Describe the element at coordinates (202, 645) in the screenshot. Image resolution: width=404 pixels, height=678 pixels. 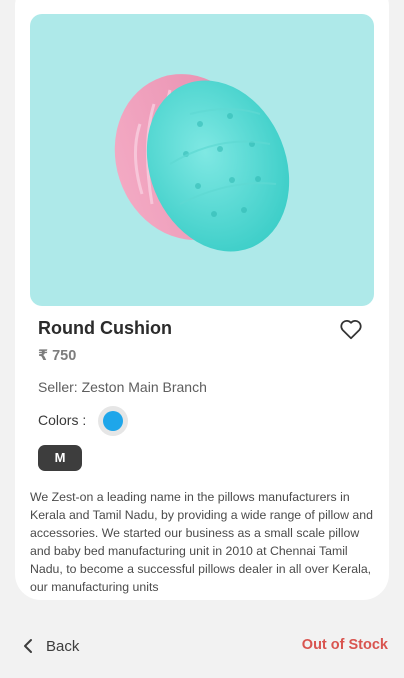
I see `bottom-bar: Back Out of Stock` at that location.